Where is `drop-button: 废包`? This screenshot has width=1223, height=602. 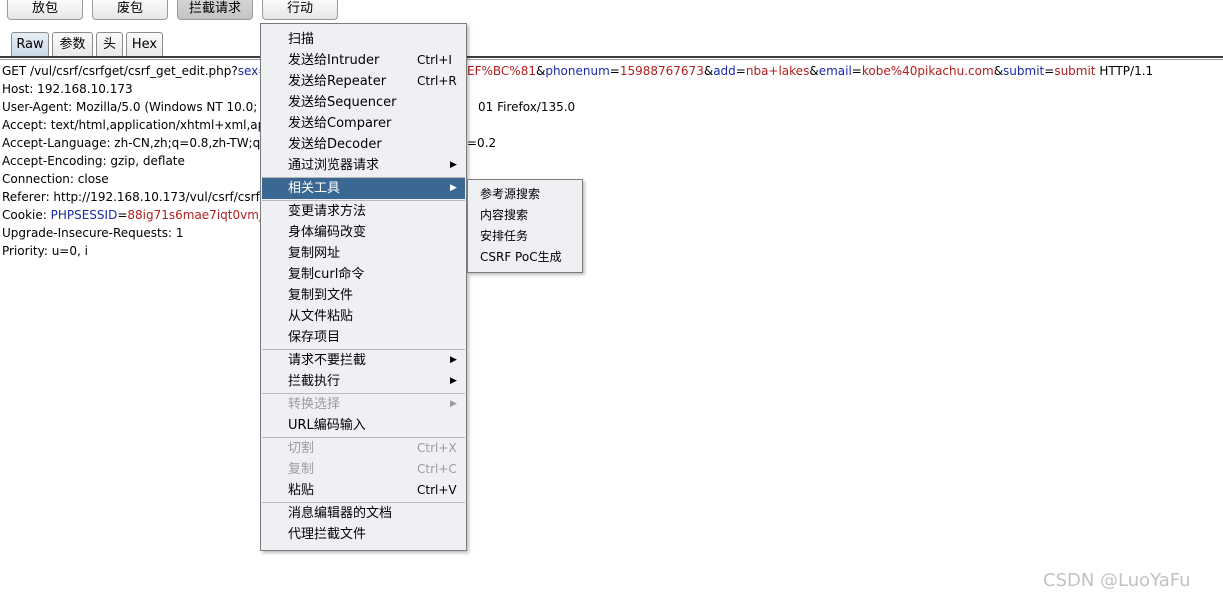
drop-button: 废包 is located at coordinates (130, 10).